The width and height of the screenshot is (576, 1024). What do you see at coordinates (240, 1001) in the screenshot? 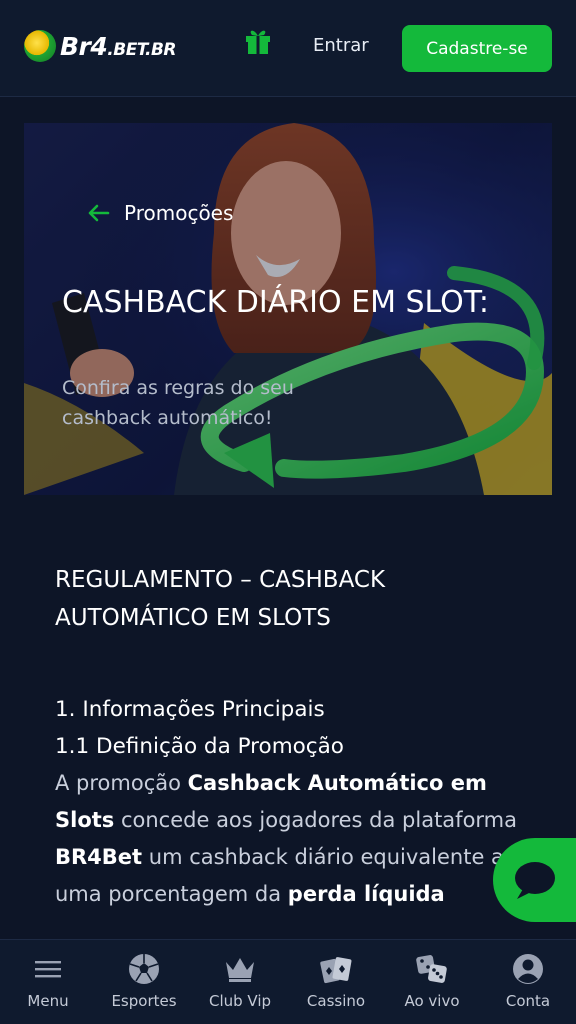
I see `nav-label-club-vip: Club Vip` at bounding box center [240, 1001].